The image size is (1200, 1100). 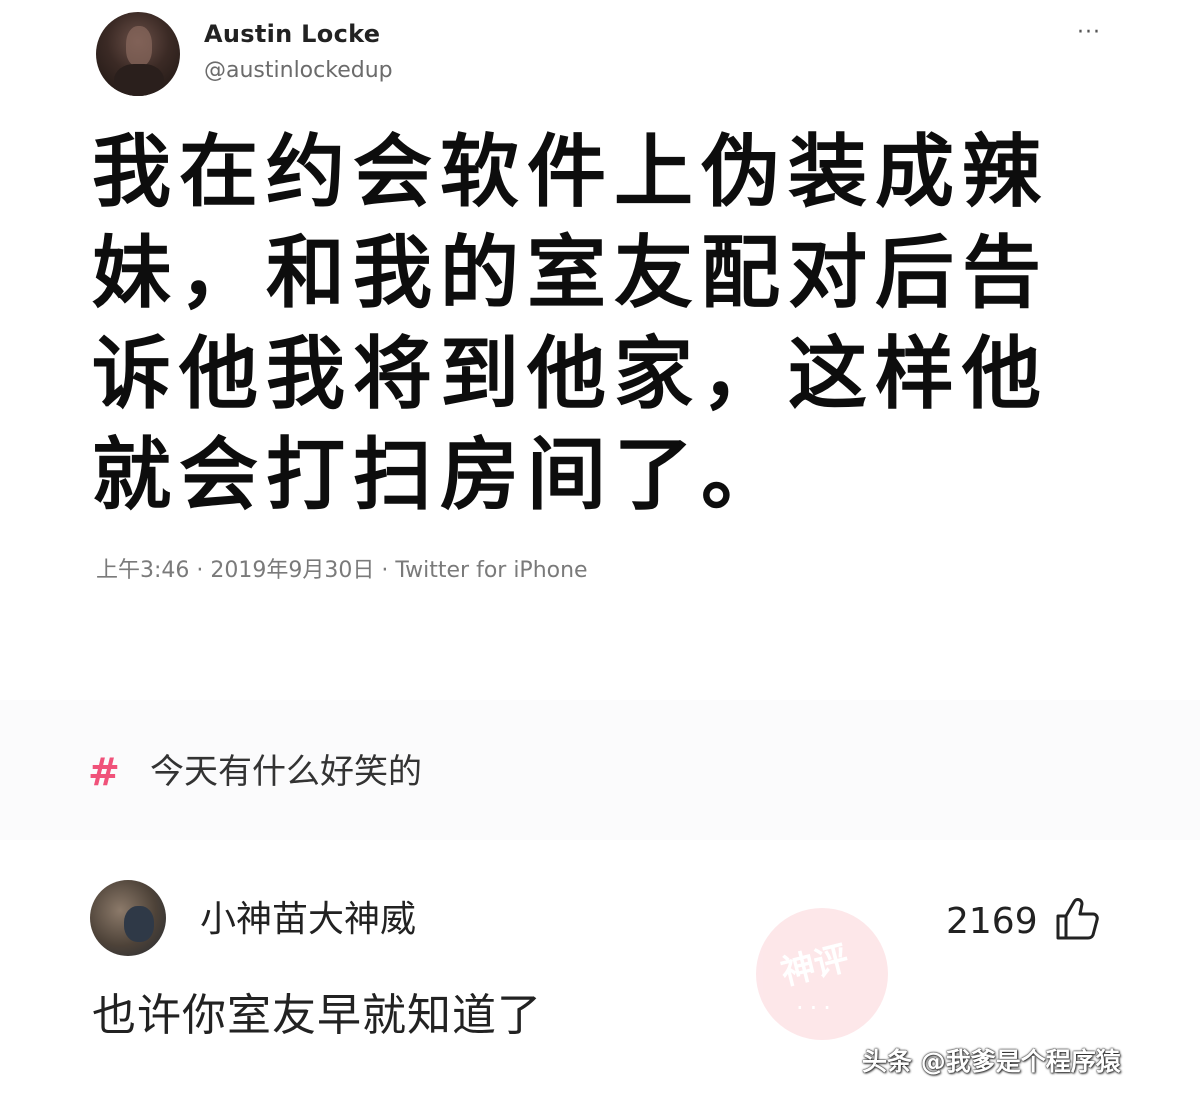 I want to click on topic-bar: # 今天有什么好笑的, so click(x=600, y=770).